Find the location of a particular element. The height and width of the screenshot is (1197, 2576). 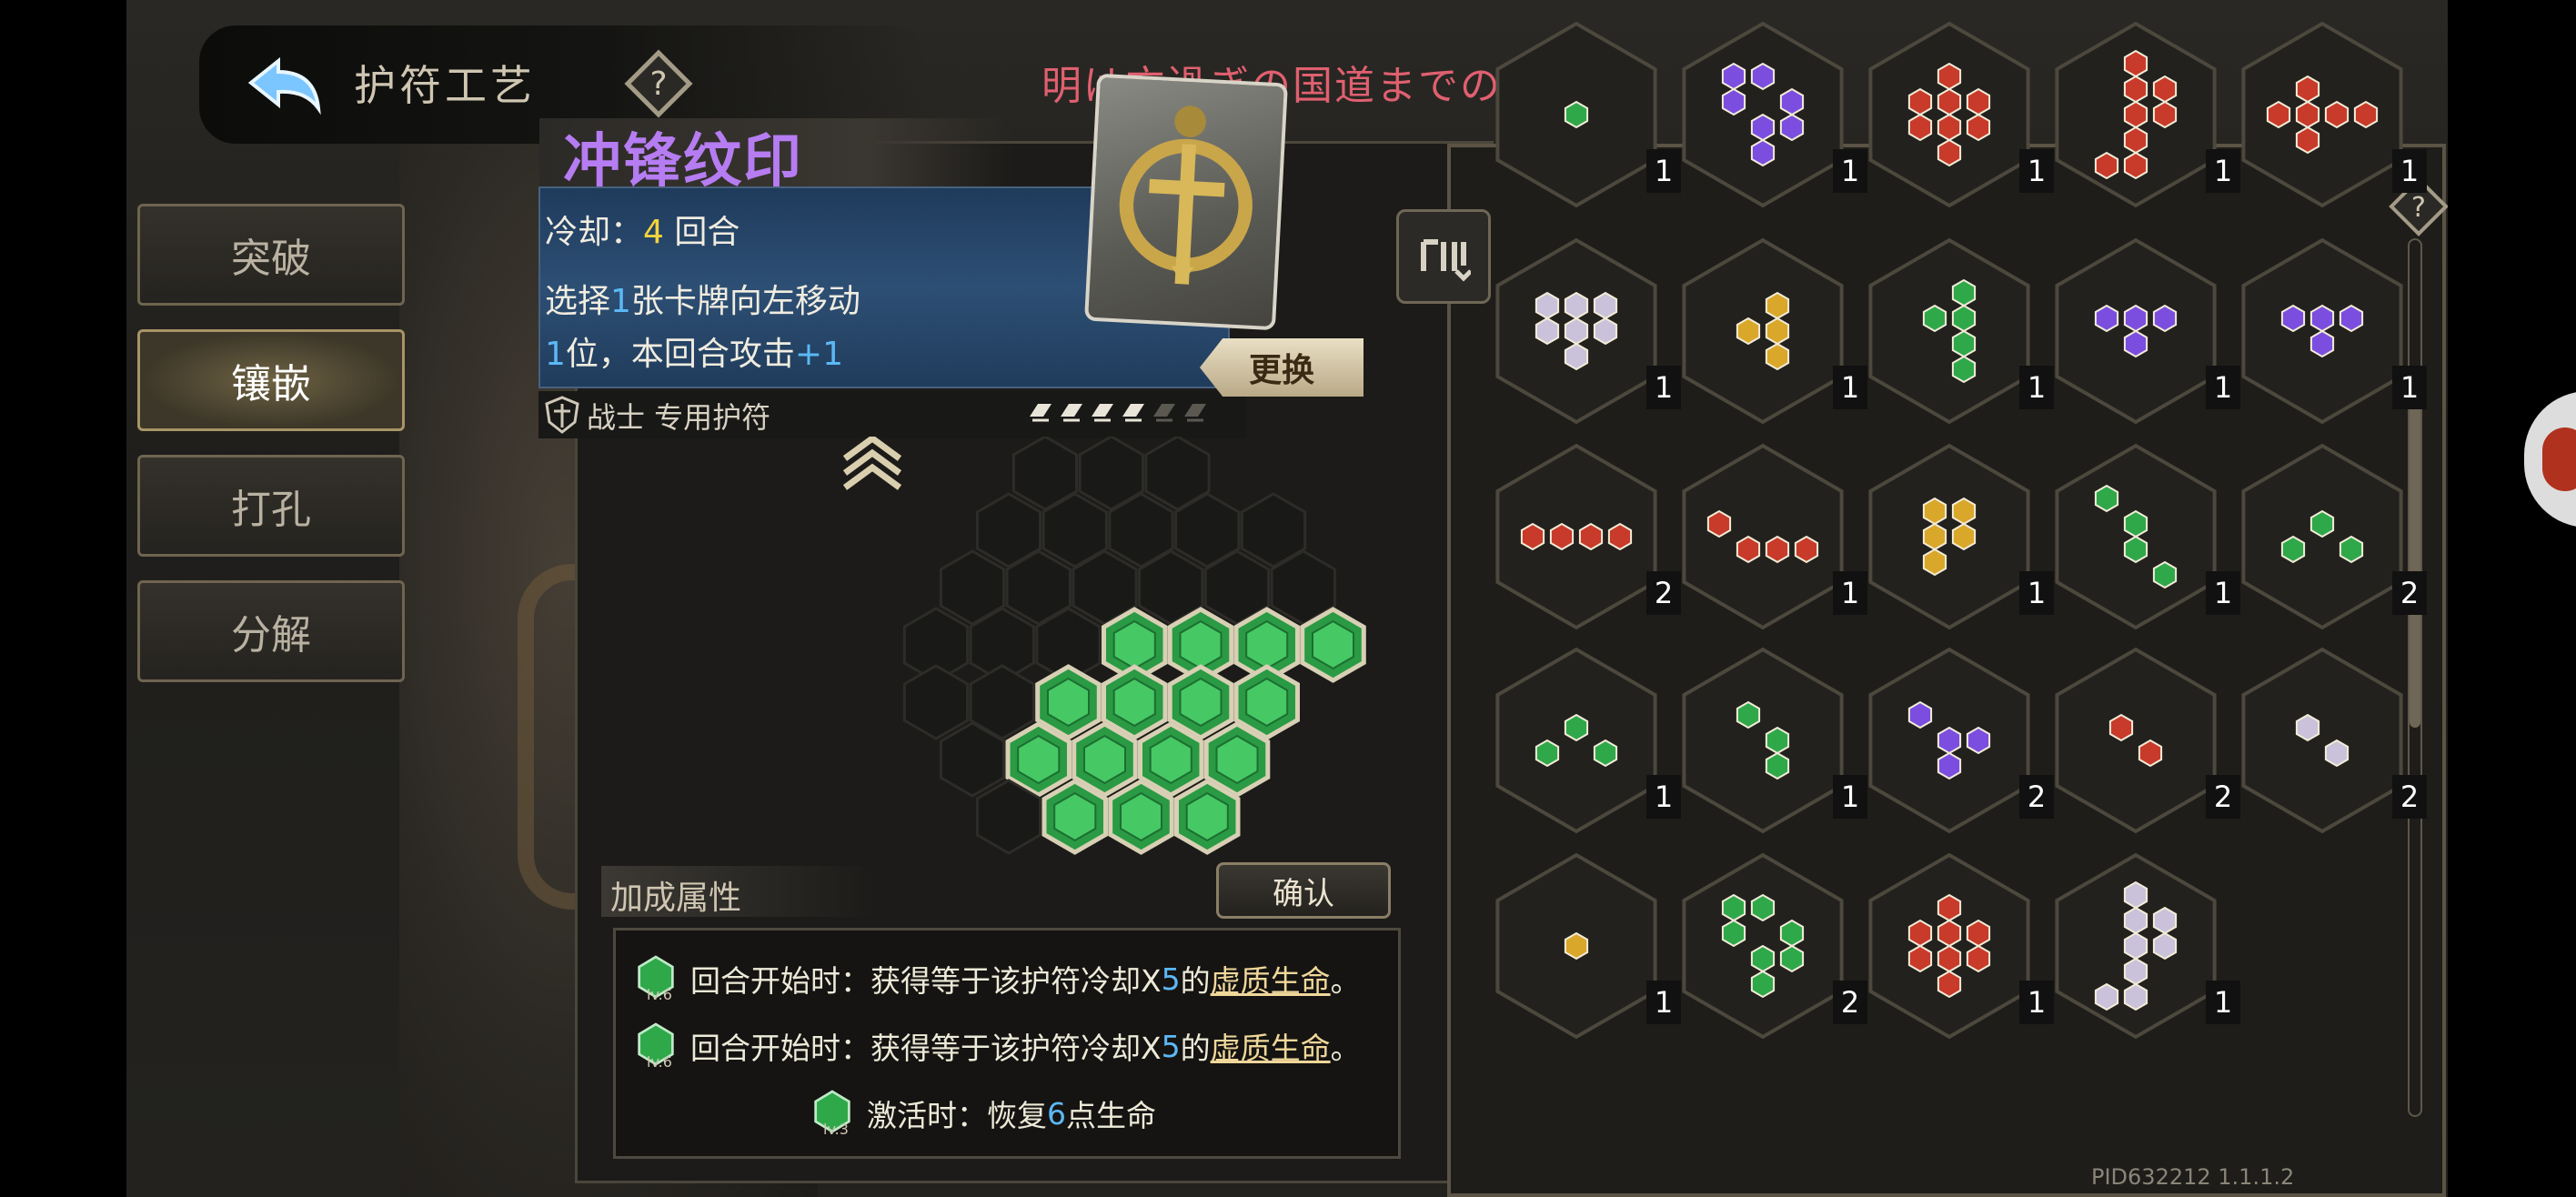

menu-breakthrough-button: 突破 is located at coordinates (271, 255).